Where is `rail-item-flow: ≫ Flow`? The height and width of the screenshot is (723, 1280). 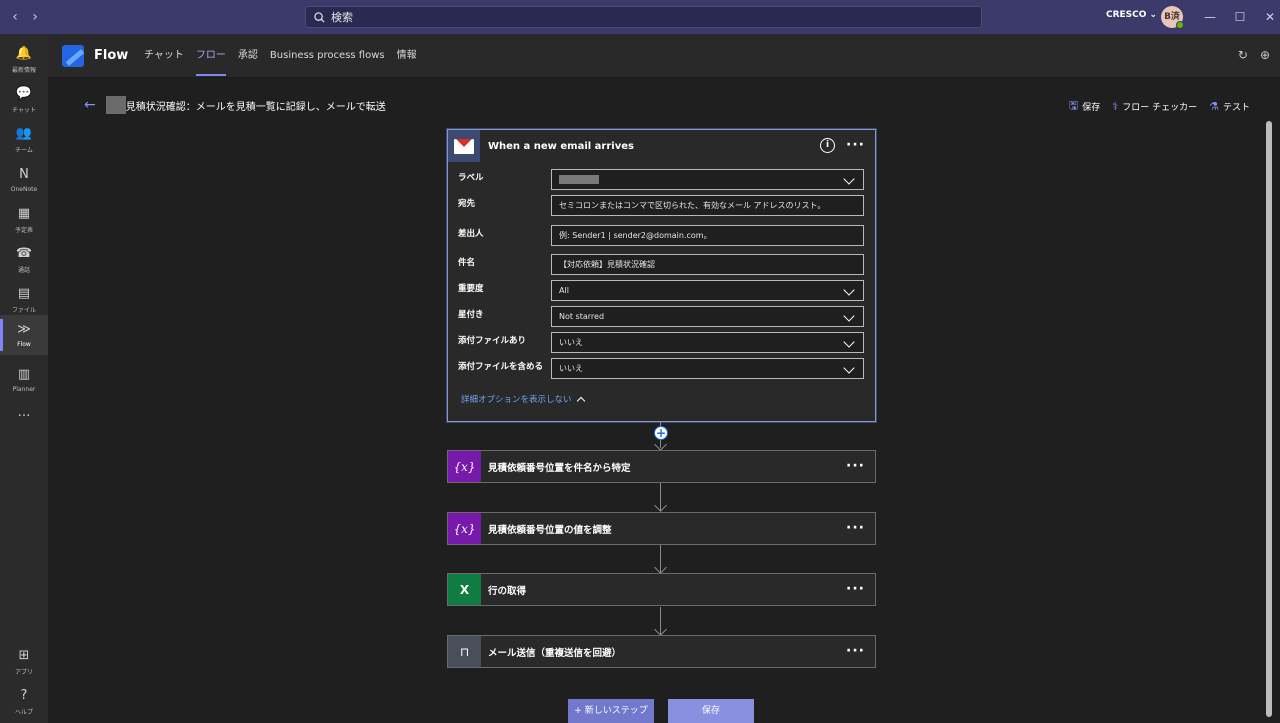
rail-item-flow: ≫ Flow is located at coordinates (24, 335).